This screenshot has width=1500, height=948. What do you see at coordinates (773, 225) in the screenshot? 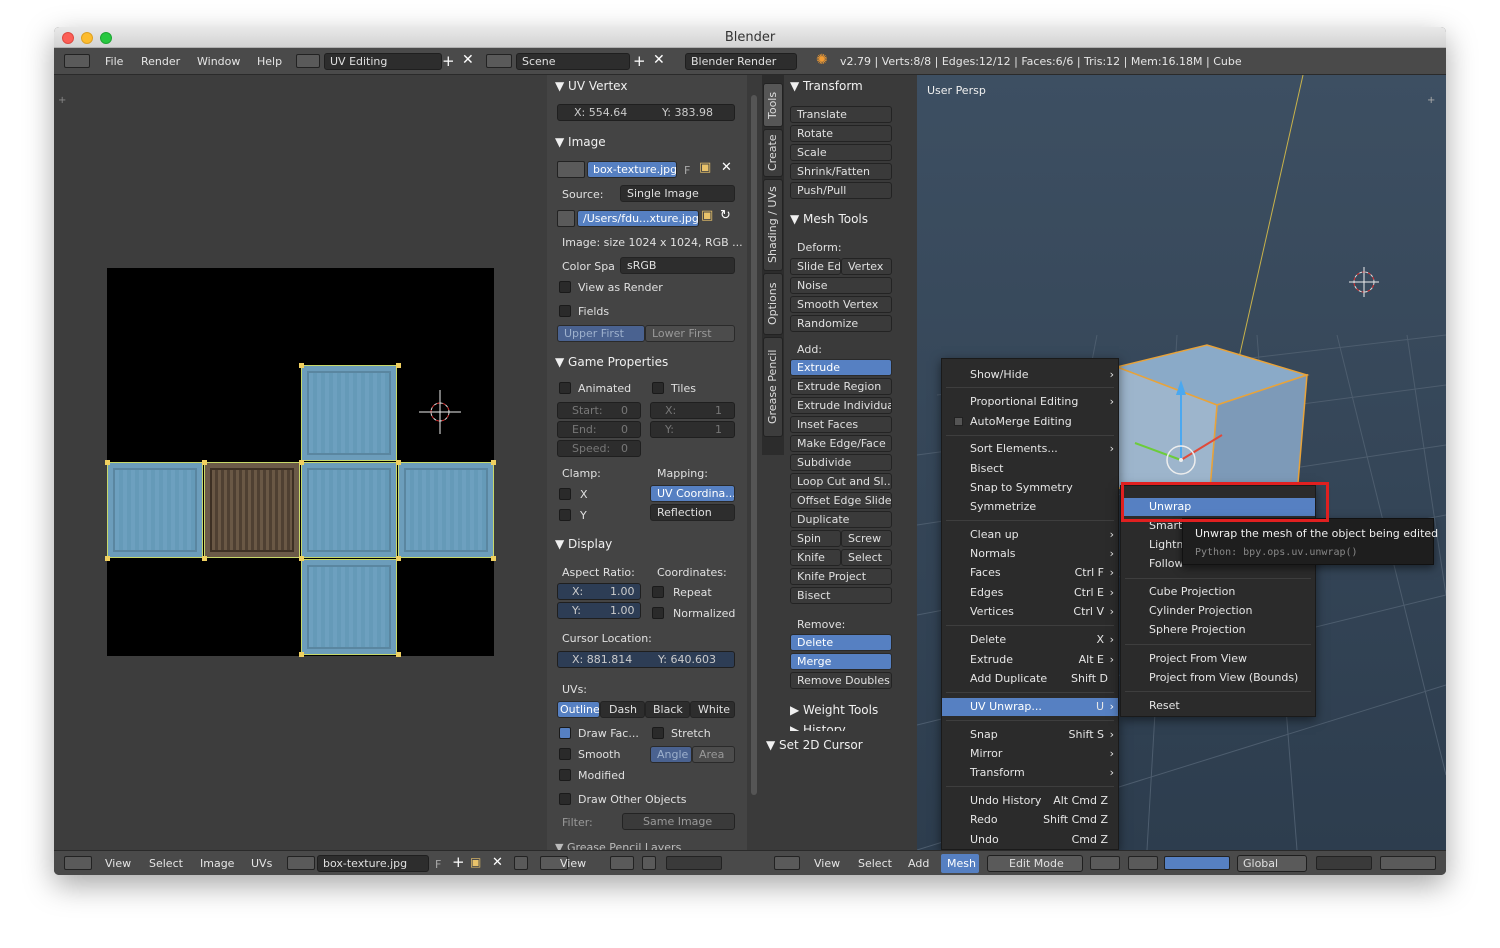
I see `tab-shading-uvs: Shading / UVs` at bounding box center [773, 225].